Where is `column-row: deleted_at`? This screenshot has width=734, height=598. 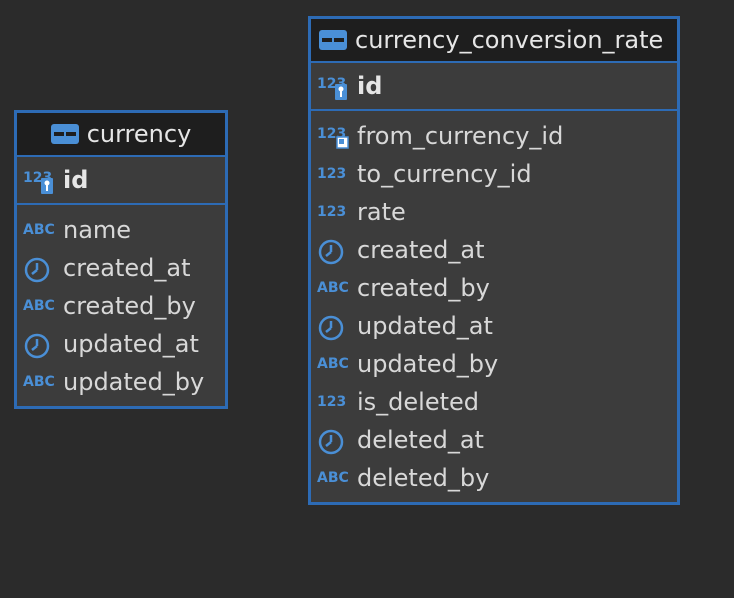
column-row: deleted_at is located at coordinates (494, 440).